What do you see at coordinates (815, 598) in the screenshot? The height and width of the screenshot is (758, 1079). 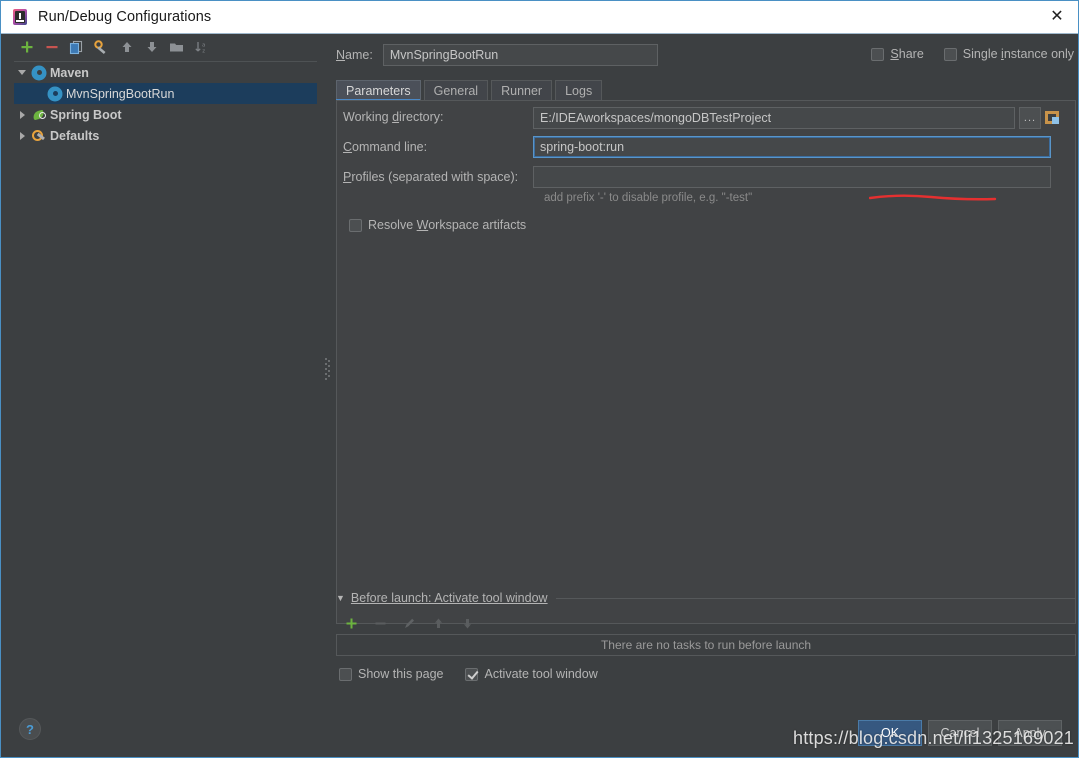 I see `divider` at bounding box center [815, 598].